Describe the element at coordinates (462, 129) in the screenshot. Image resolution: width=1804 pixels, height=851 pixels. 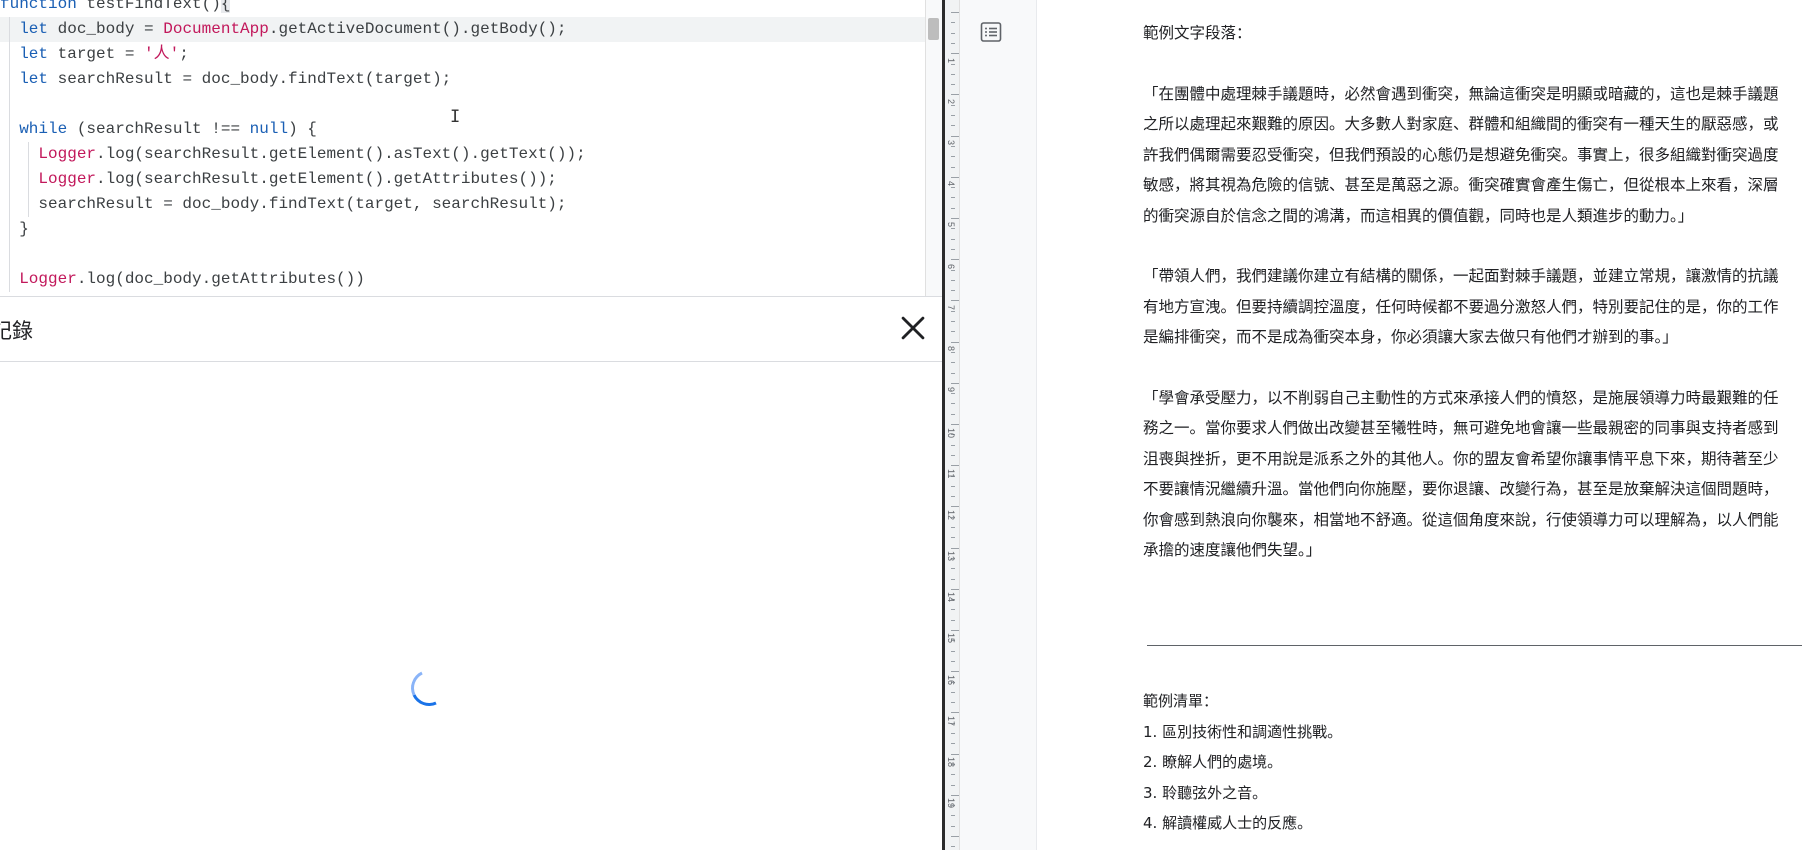
I see `code-line: while (searchResult !== null) {` at that location.